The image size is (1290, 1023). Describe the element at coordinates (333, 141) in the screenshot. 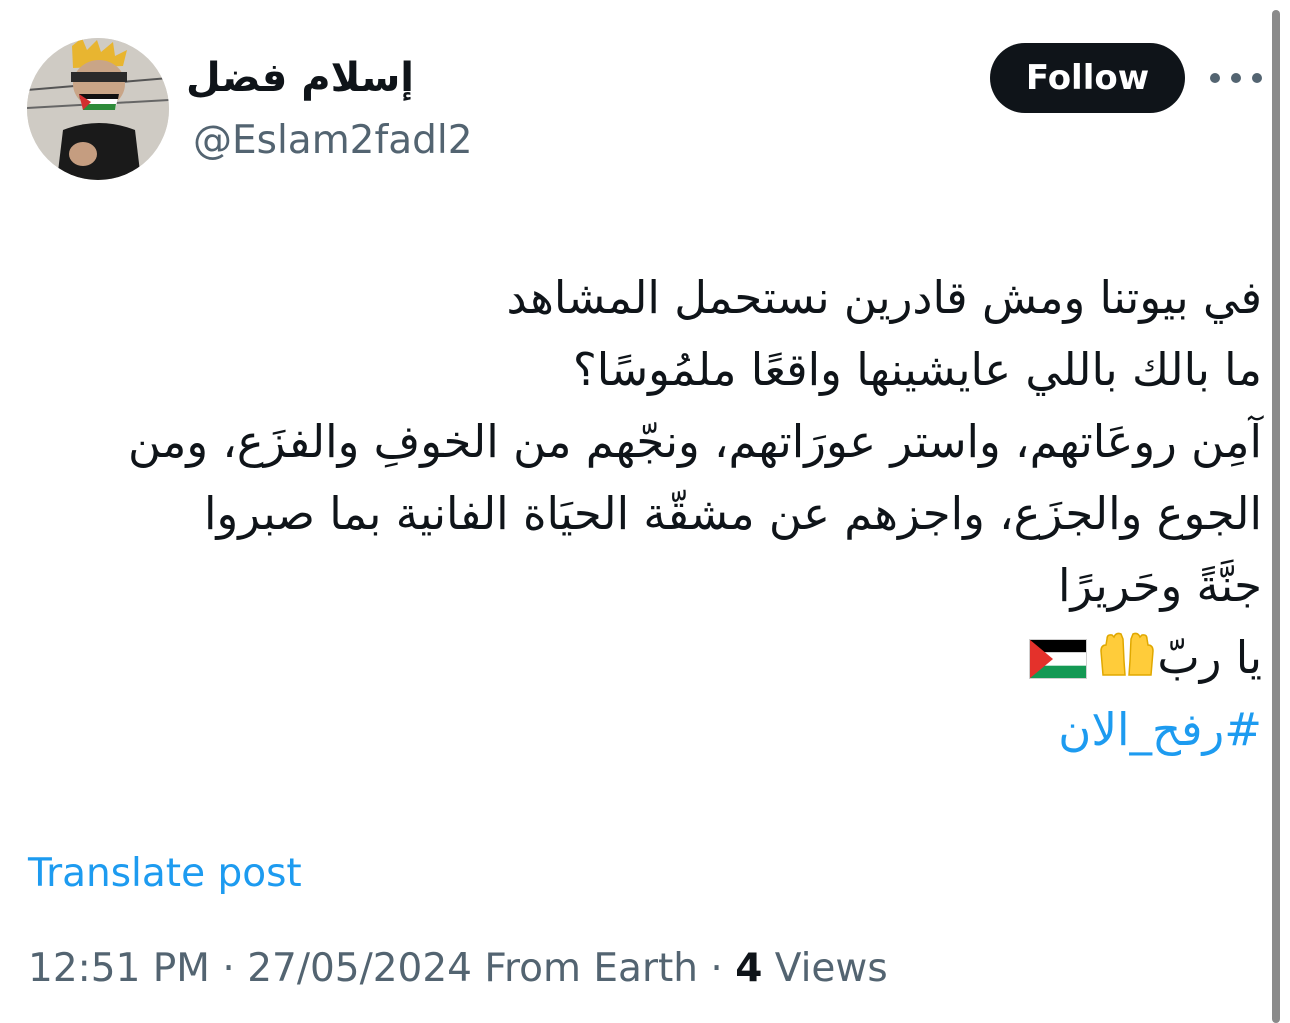

I see `author-handle: @Eslam2fadl2` at that location.